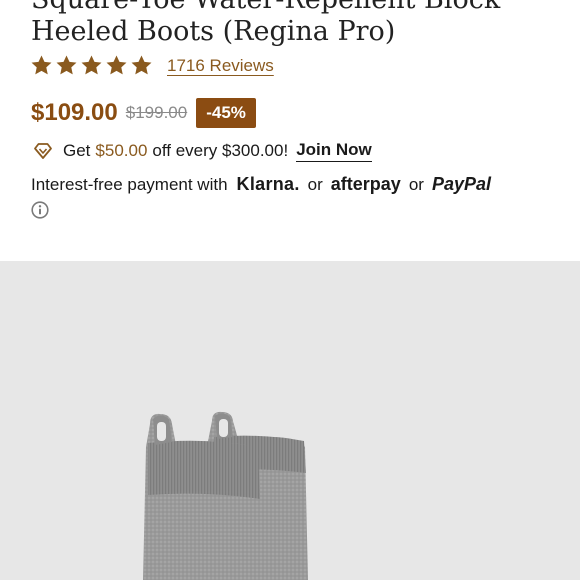 The image size is (580, 580). I want to click on klarna-logo: Klarna., so click(268, 184).